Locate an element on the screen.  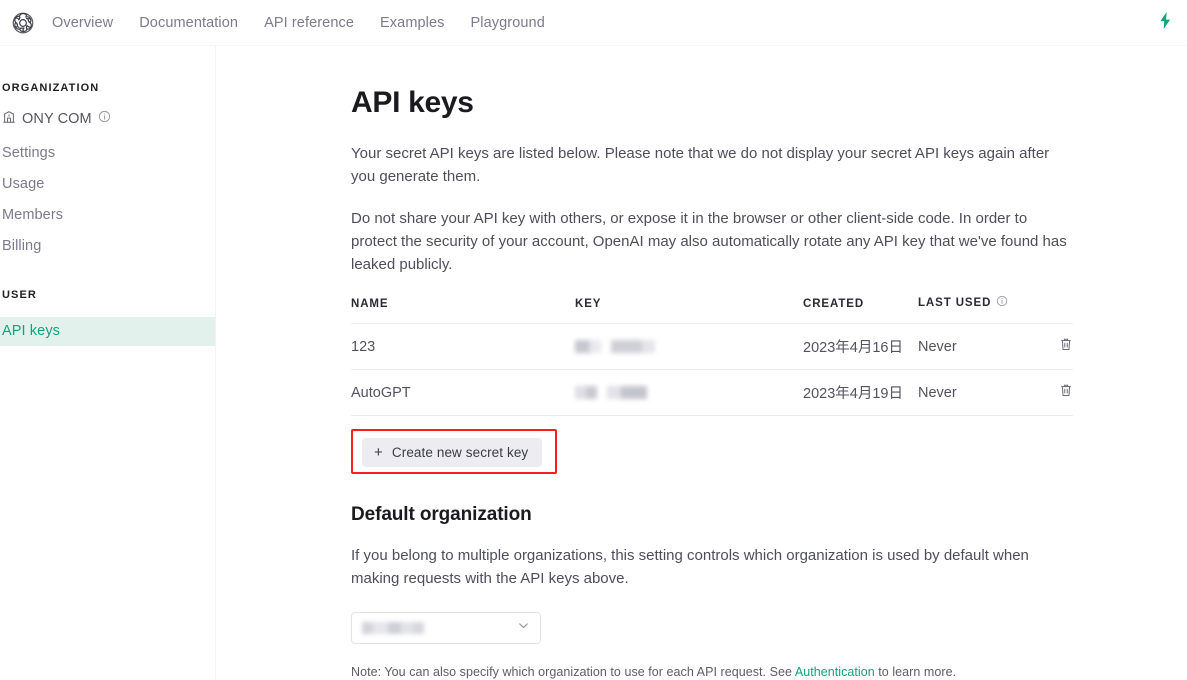
lightning-bolt-icon is located at coordinates (1165, 23).